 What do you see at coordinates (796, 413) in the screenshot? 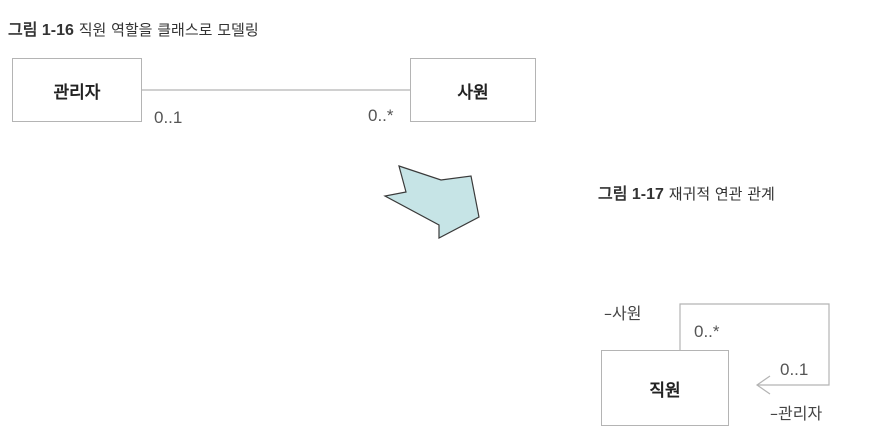
I see `role-manager-label: –관리자` at bounding box center [796, 413].